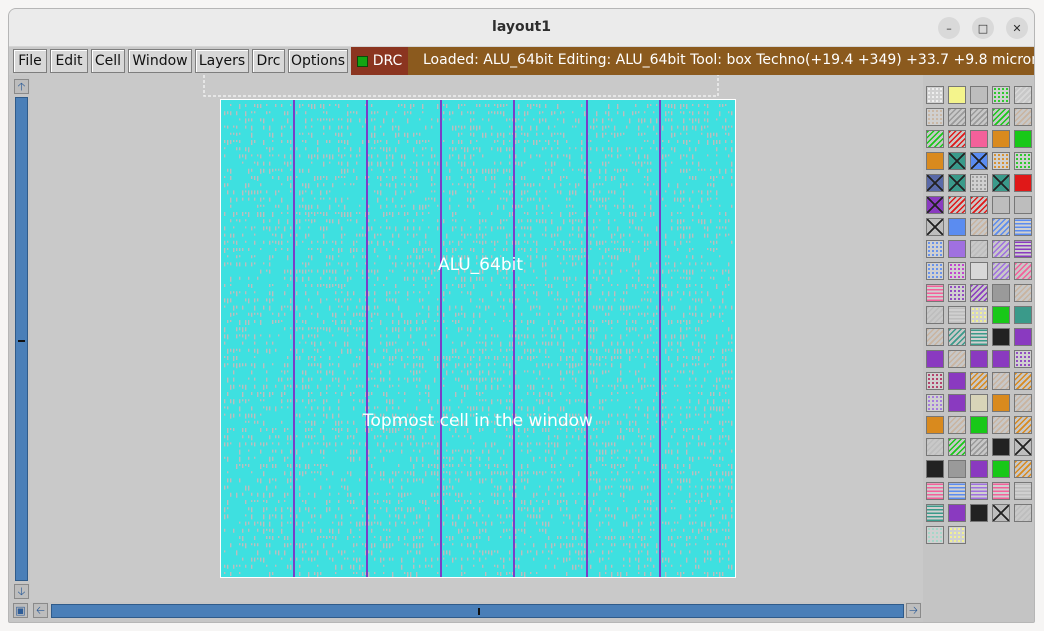 The width and height of the screenshot is (1044, 631). Describe the element at coordinates (979, 403) in the screenshot. I see `layer-swatch-beige` at that location.